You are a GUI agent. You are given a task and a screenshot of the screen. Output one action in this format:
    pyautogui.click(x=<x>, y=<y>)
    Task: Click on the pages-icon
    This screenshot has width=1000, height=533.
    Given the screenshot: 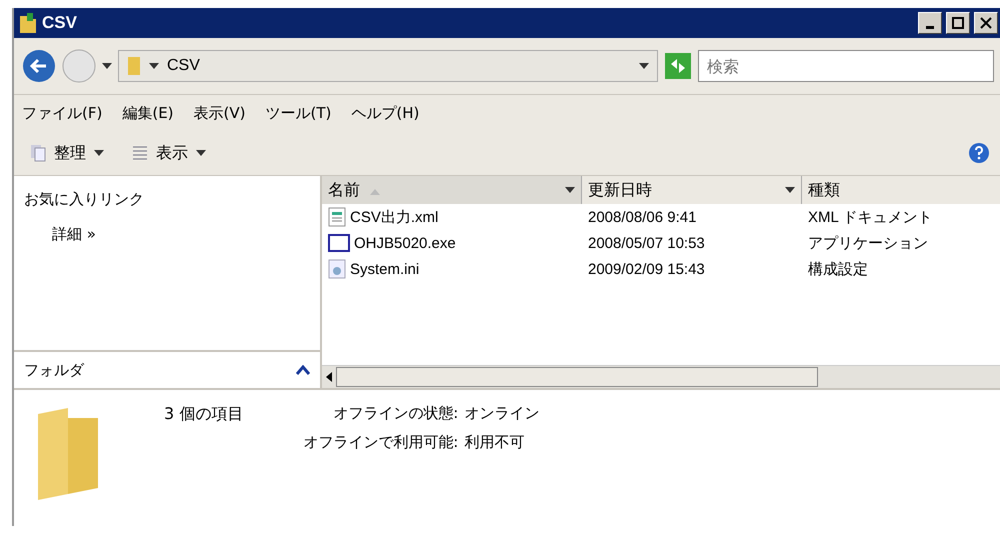 What is the action you would take?
    pyautogui.click(x=38, y=153)
    